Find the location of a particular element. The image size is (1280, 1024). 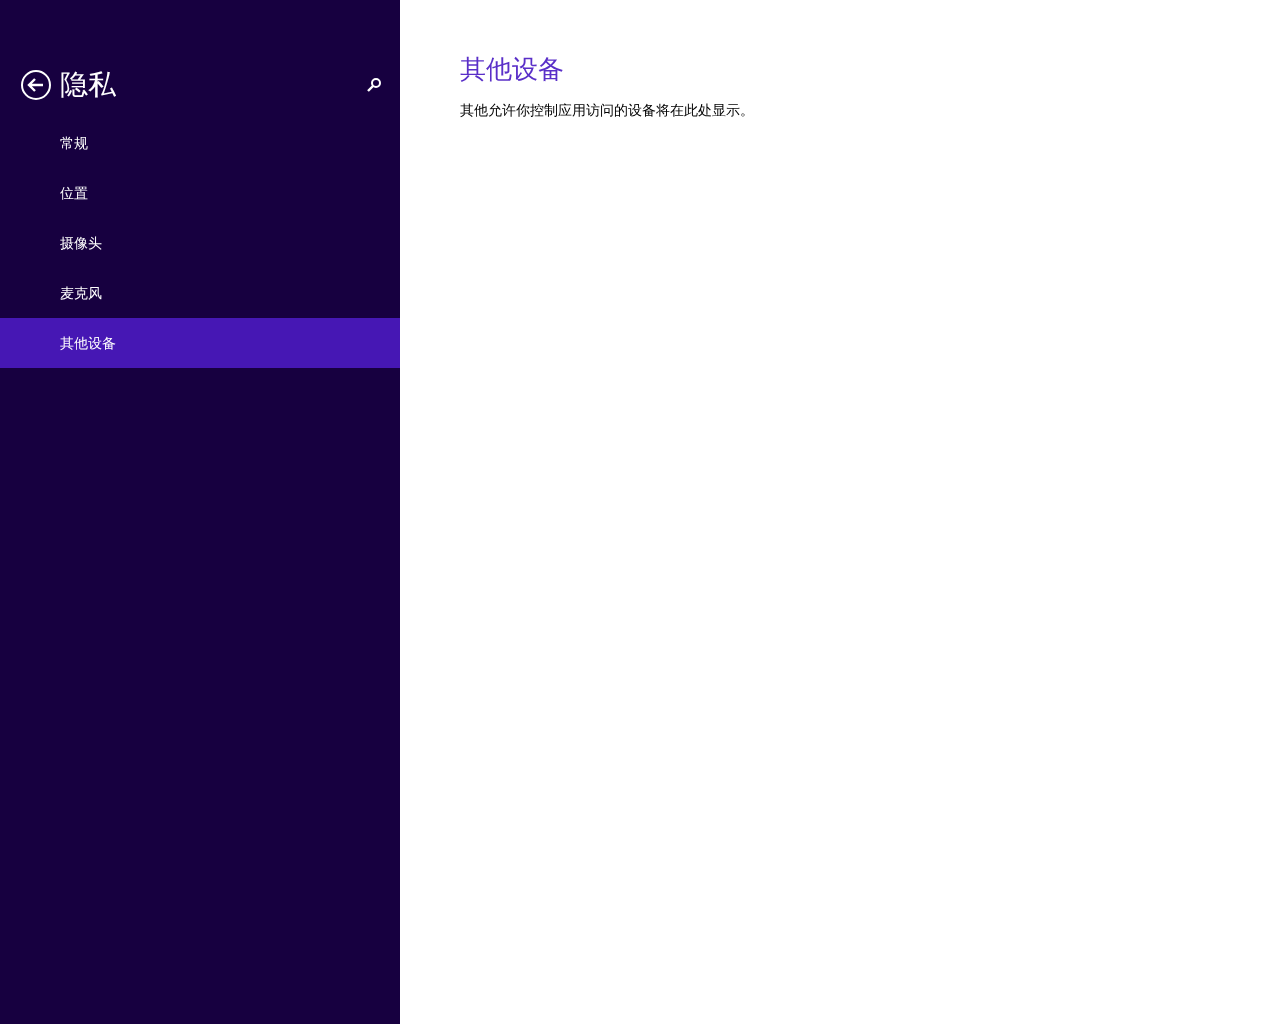

sidebar-item: 其他设备 is located at coordinates (200, 343).